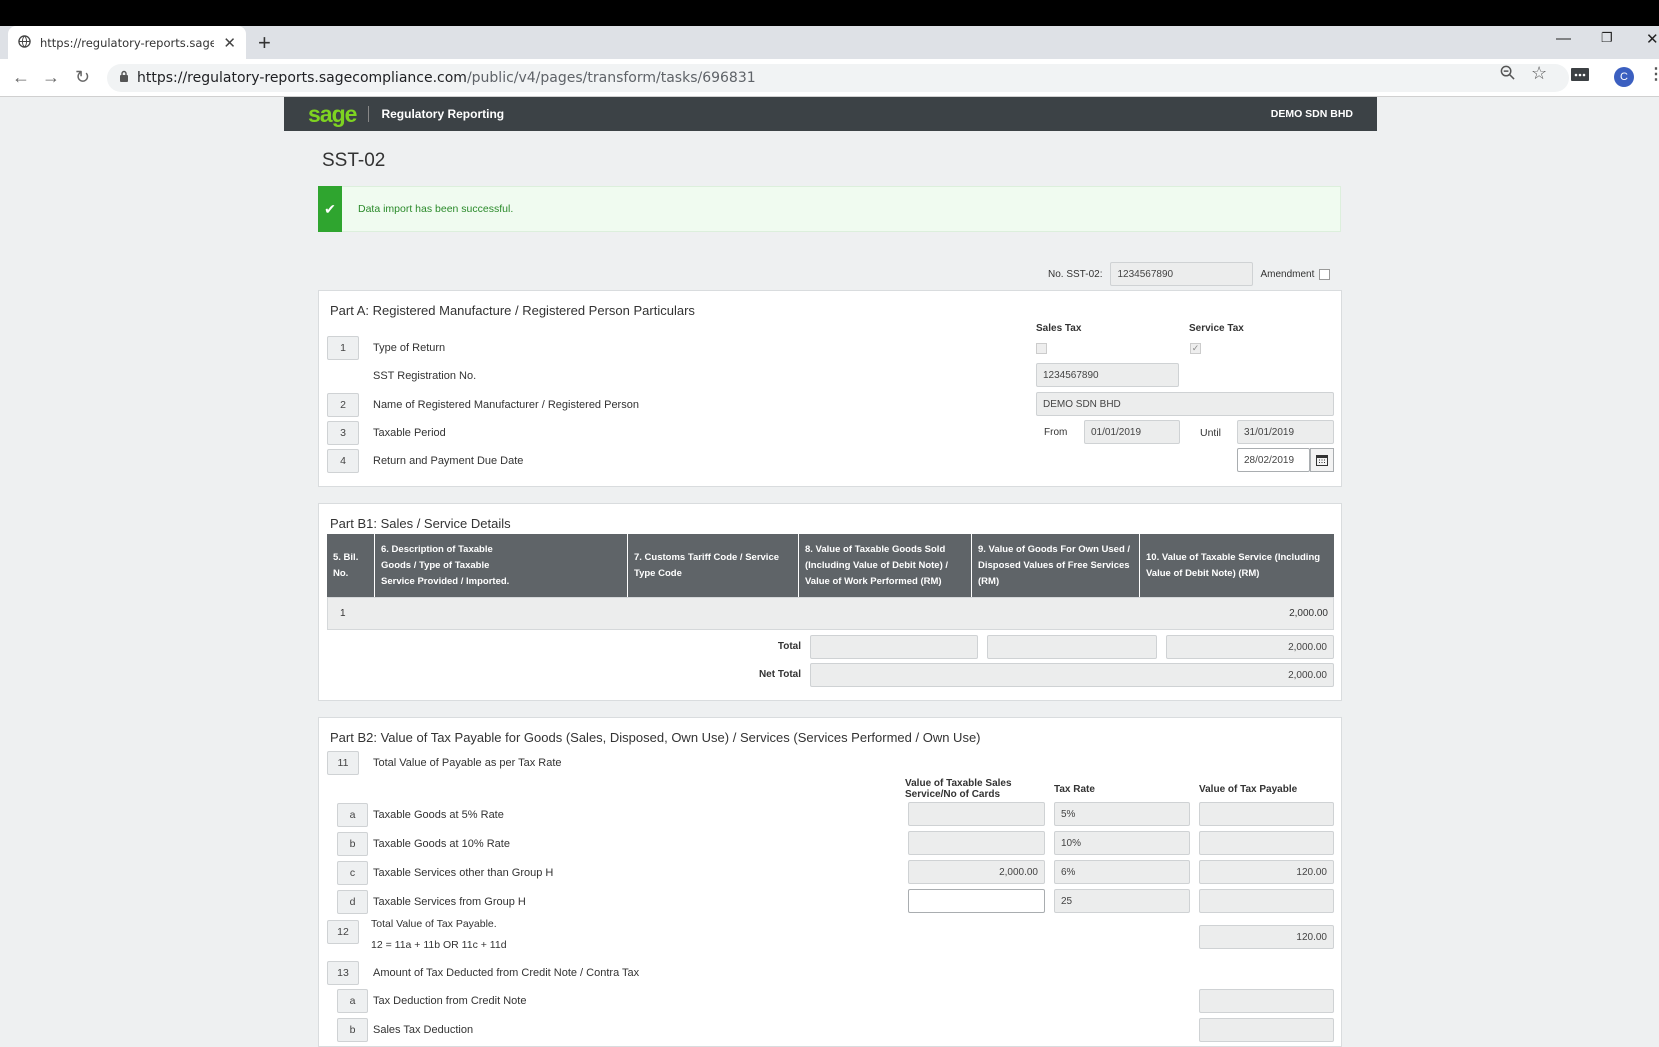 This screenshot has height=1047, width=1659. Describe the element at coordinates (420, 523) in the screenshot. I see `part-b1-title: Part B1: Sales / Service Details` at that location.